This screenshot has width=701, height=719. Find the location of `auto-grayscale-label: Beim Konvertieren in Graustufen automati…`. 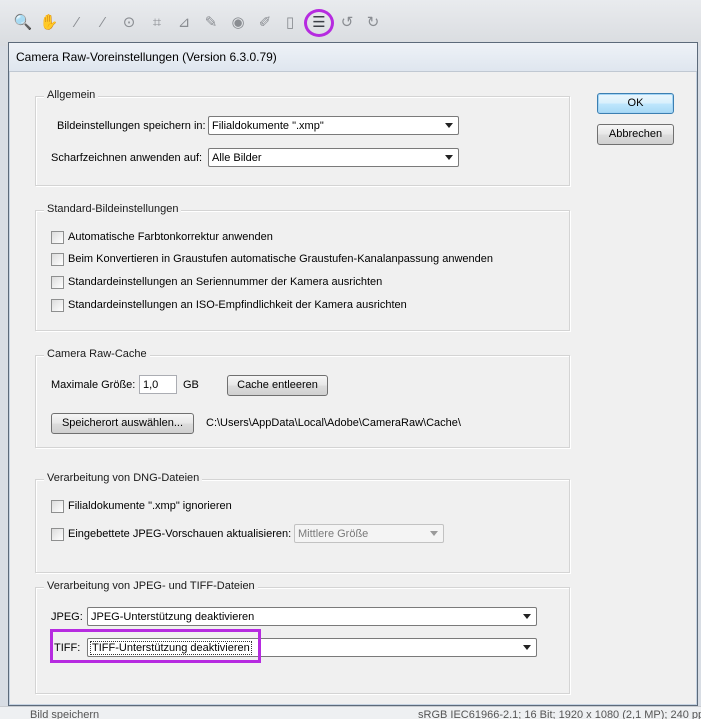

auto-grayscale-label: Beim Konvertieren in Graustufen automati… is located at coordinates (280, 259).